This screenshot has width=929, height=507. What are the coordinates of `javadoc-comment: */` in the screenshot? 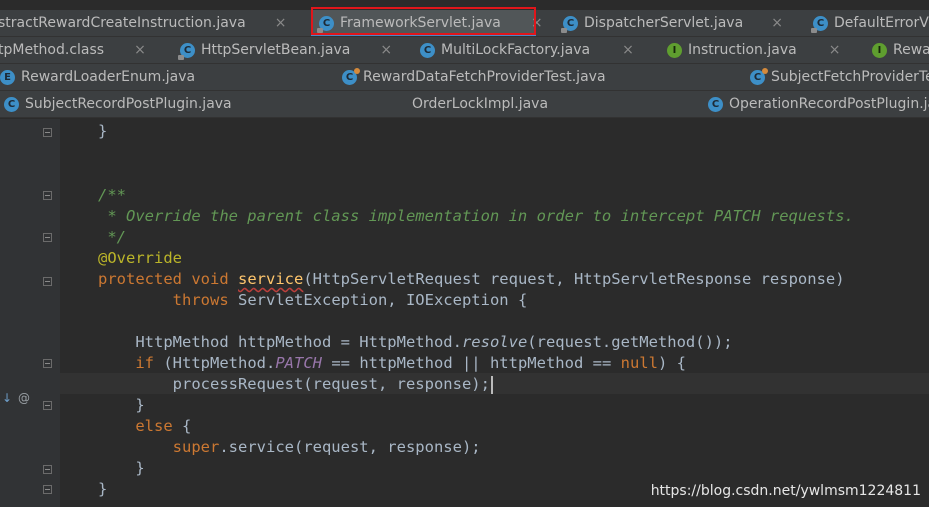 It's located at (112, 237).